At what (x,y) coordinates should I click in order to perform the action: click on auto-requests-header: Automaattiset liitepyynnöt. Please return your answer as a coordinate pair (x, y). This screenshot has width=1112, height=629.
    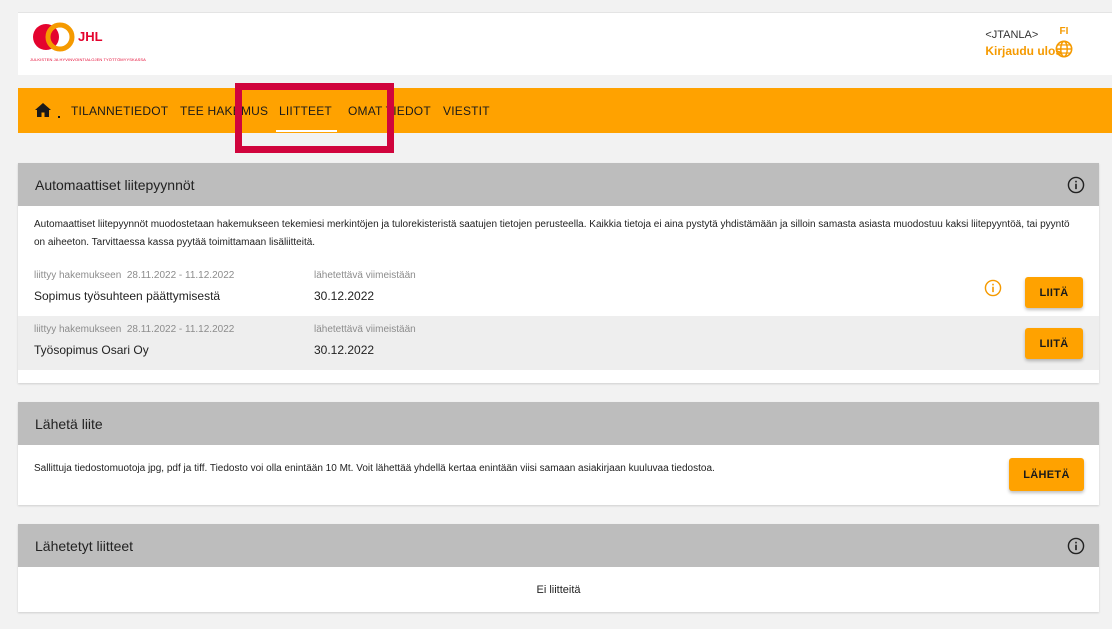
    Looking at the image, I should click on (558, 184).